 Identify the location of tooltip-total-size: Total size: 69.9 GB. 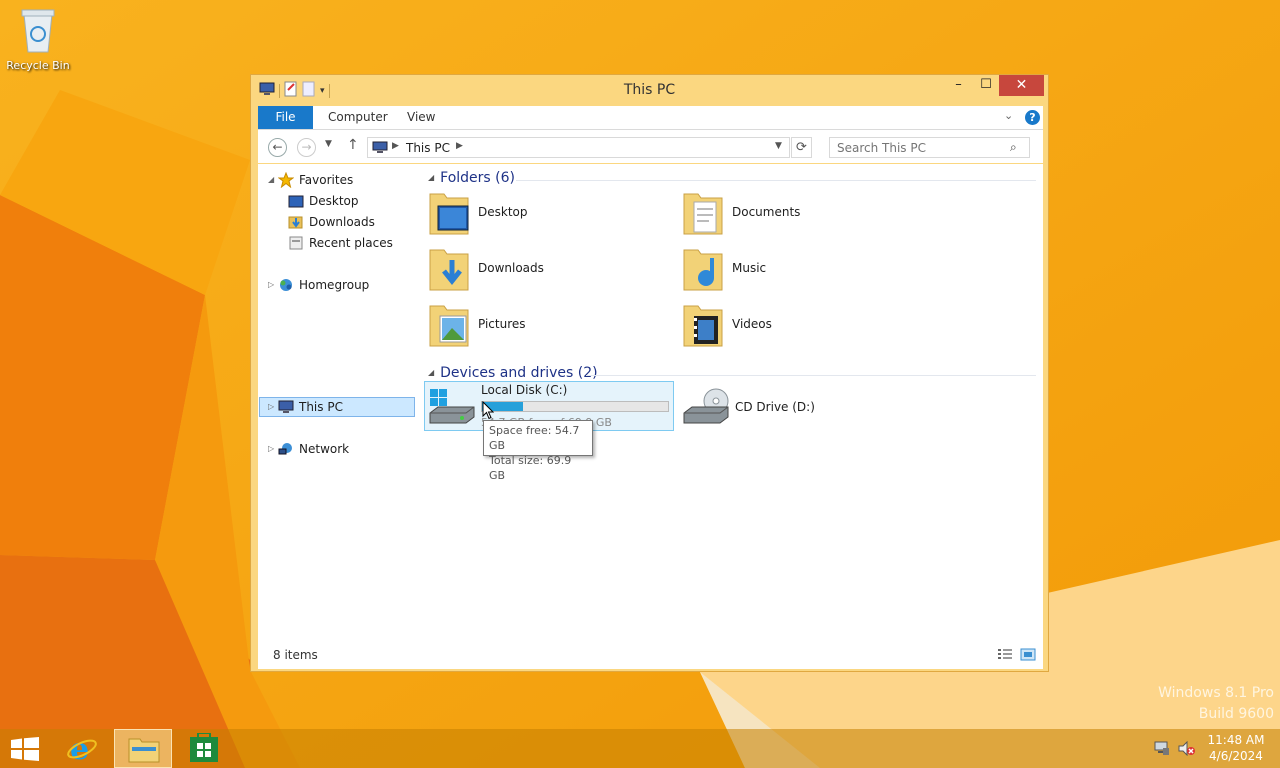
(530, 468).